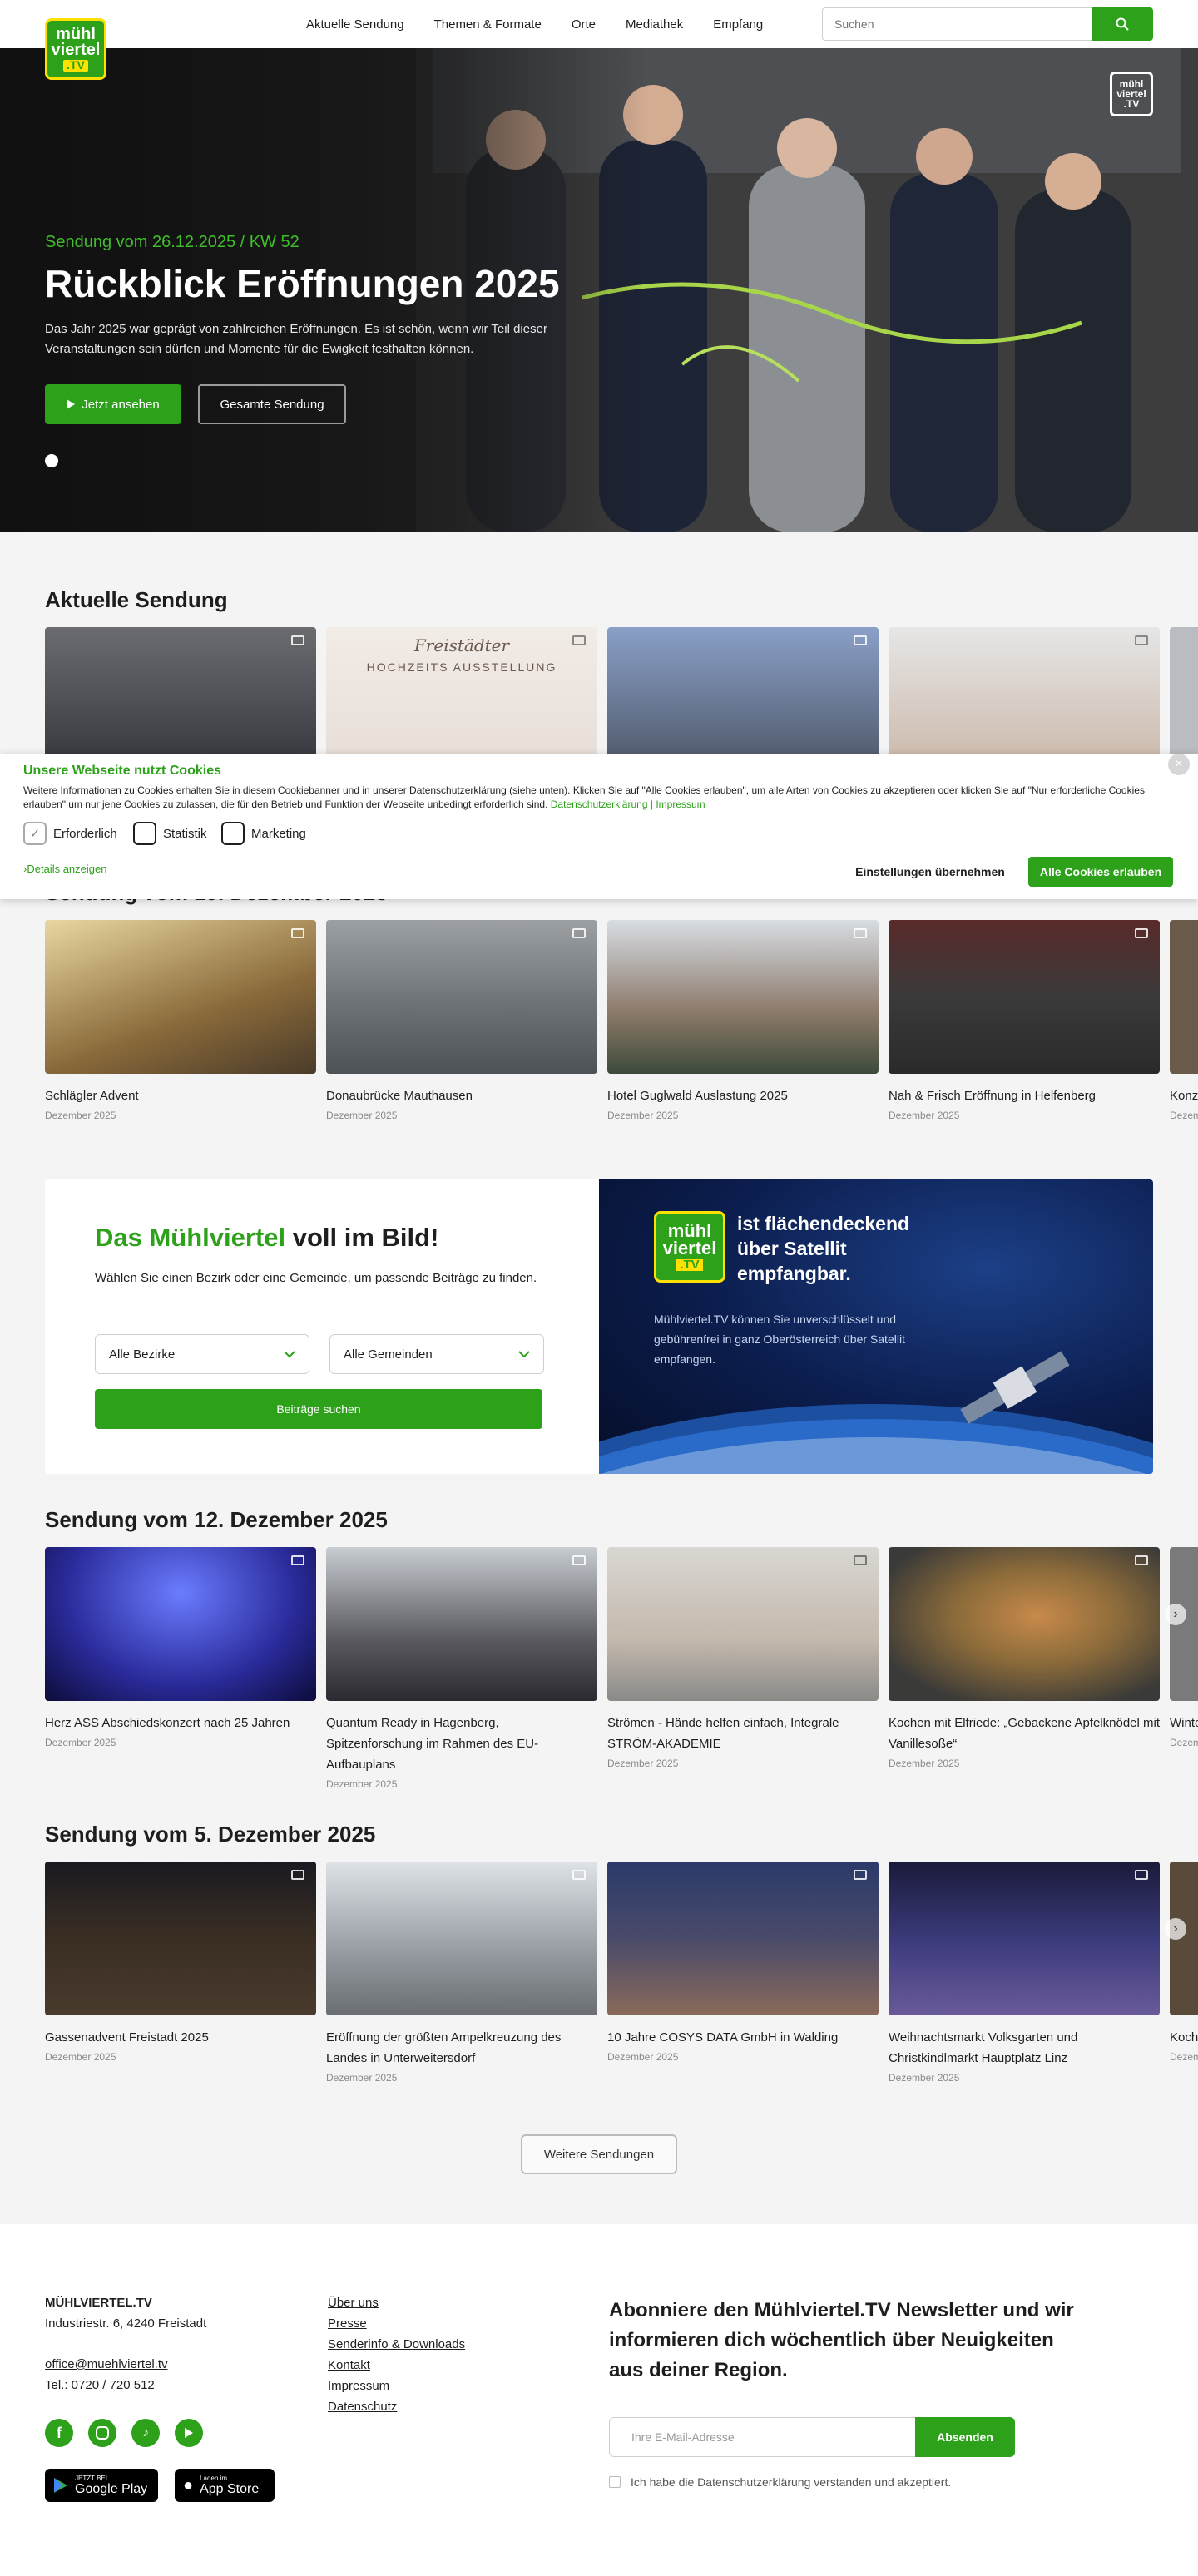 The width and height of the screenshot is (1198, 2576). Describe the element at coordinates (396, 2365) in the screenshot. I see `footer-link-contact: Kontakt` at that location.